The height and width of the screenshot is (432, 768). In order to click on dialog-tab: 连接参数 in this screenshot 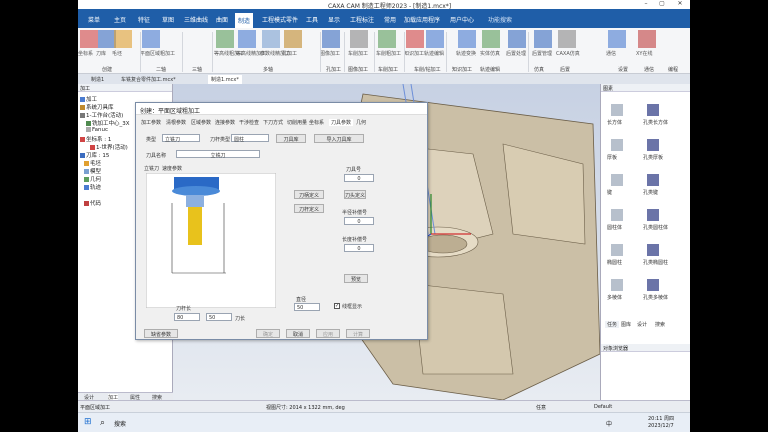, I will do `click(225, 122)`.